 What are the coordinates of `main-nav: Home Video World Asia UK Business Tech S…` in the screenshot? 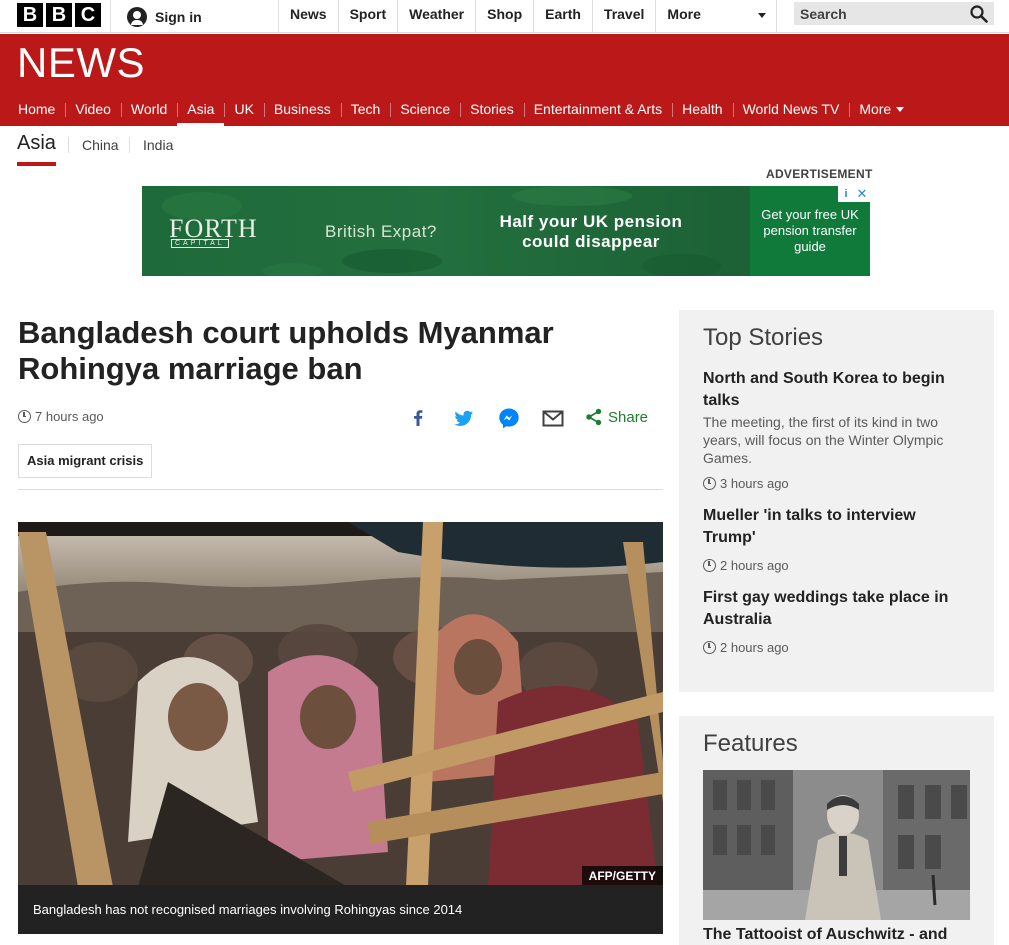 It's located at (461, 109).